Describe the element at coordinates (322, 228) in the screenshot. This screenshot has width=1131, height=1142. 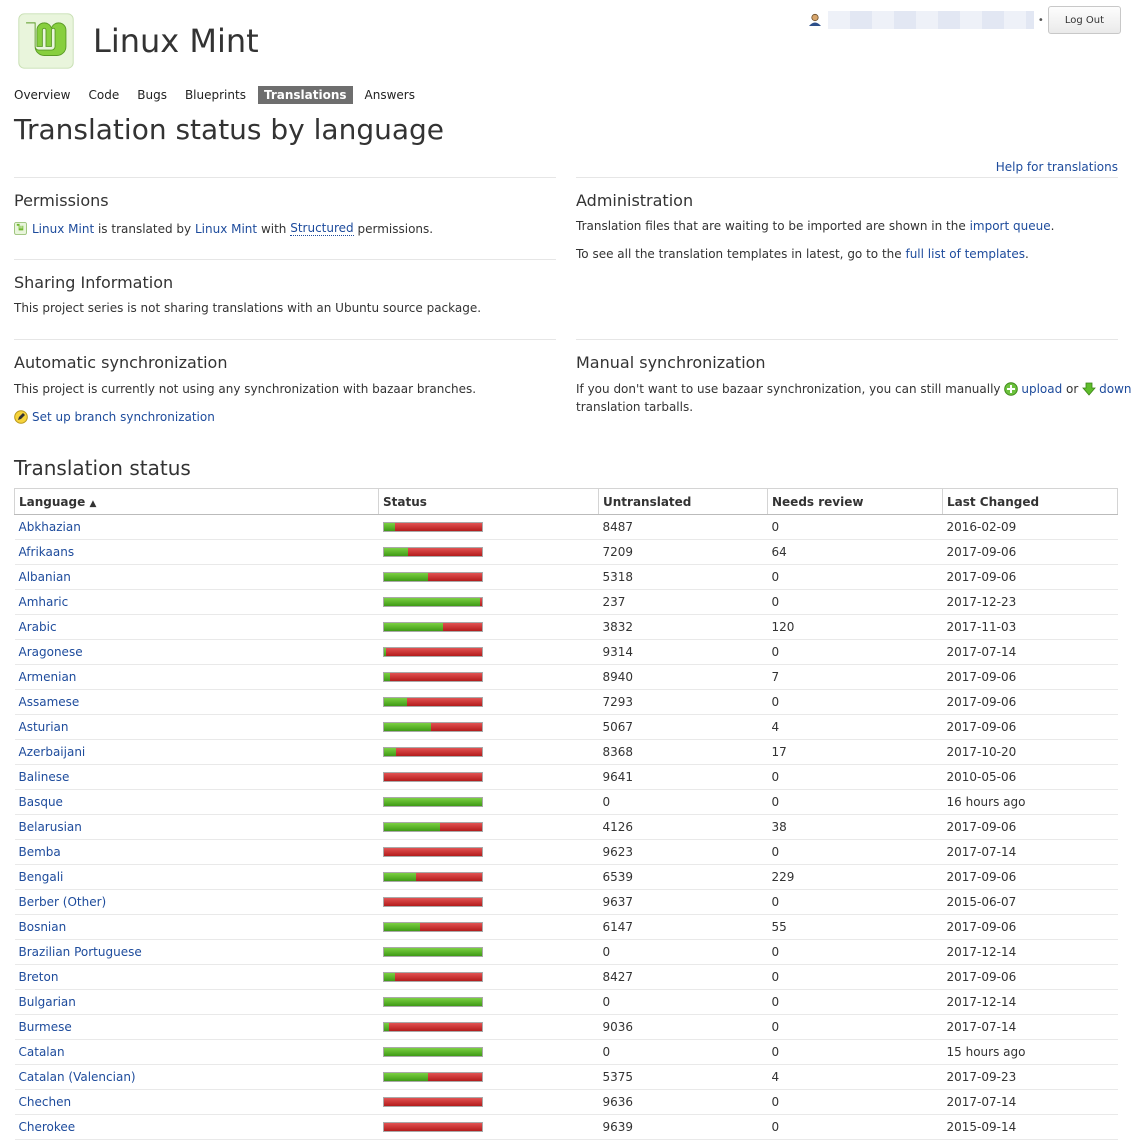
I see `permission-policy-link: Structured` at that location.